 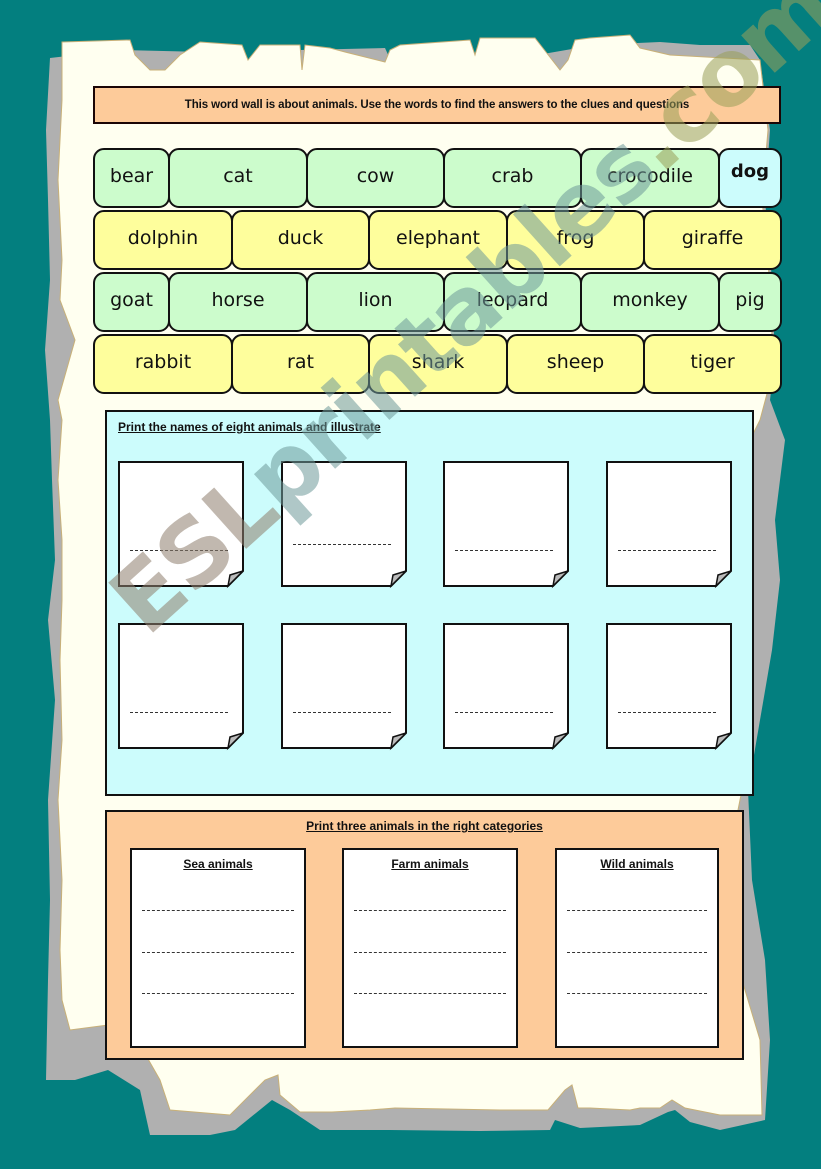 I want to click on category-farm: Farm animals, so click(x=430, y=948).